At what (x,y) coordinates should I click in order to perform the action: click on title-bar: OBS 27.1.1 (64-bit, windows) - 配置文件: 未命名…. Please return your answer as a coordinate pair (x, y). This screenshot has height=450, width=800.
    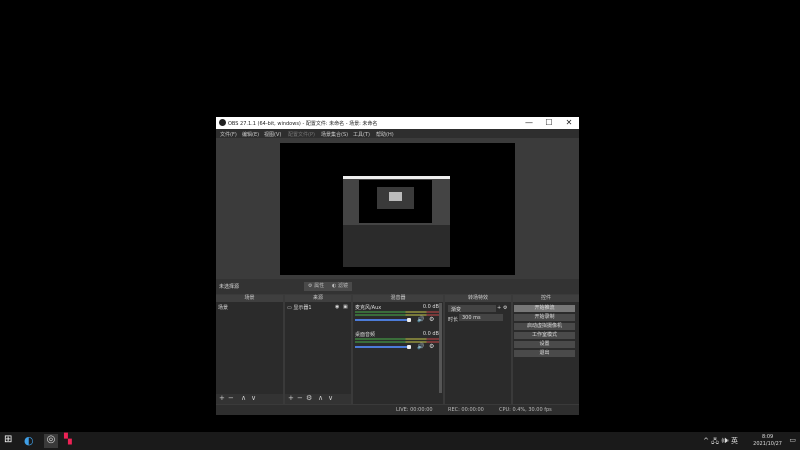
    Looking at the image, I should click on (397, 123).